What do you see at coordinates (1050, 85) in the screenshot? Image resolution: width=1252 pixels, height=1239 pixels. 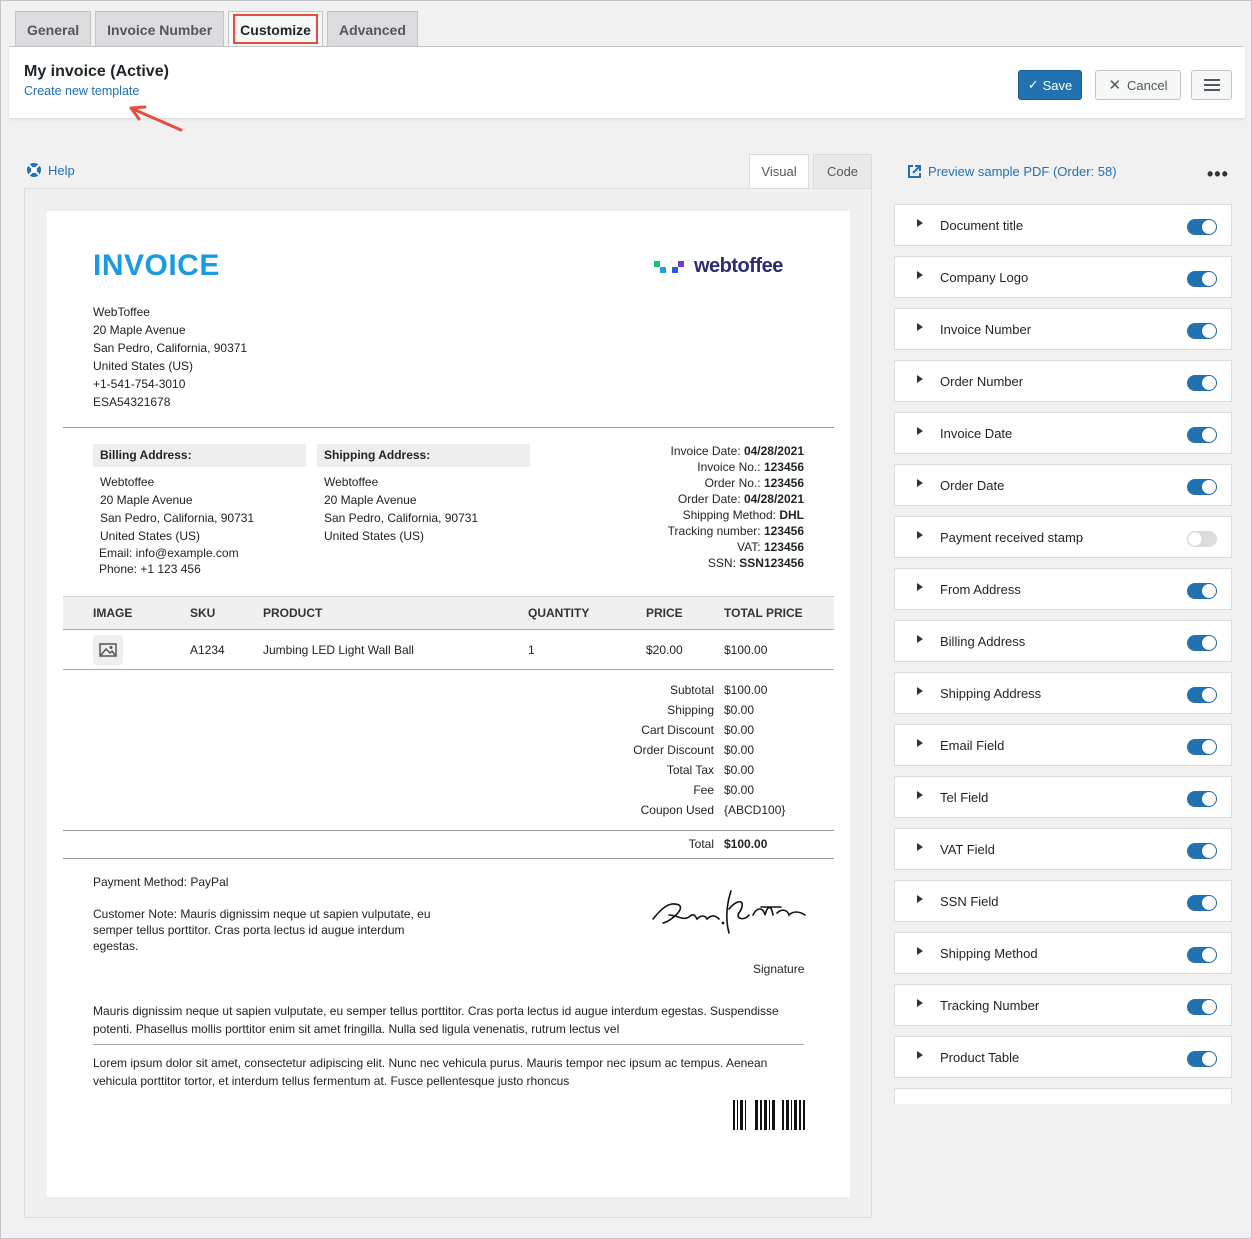 I see `save-button: ✓ Save` at bounding box center [1050, 85].